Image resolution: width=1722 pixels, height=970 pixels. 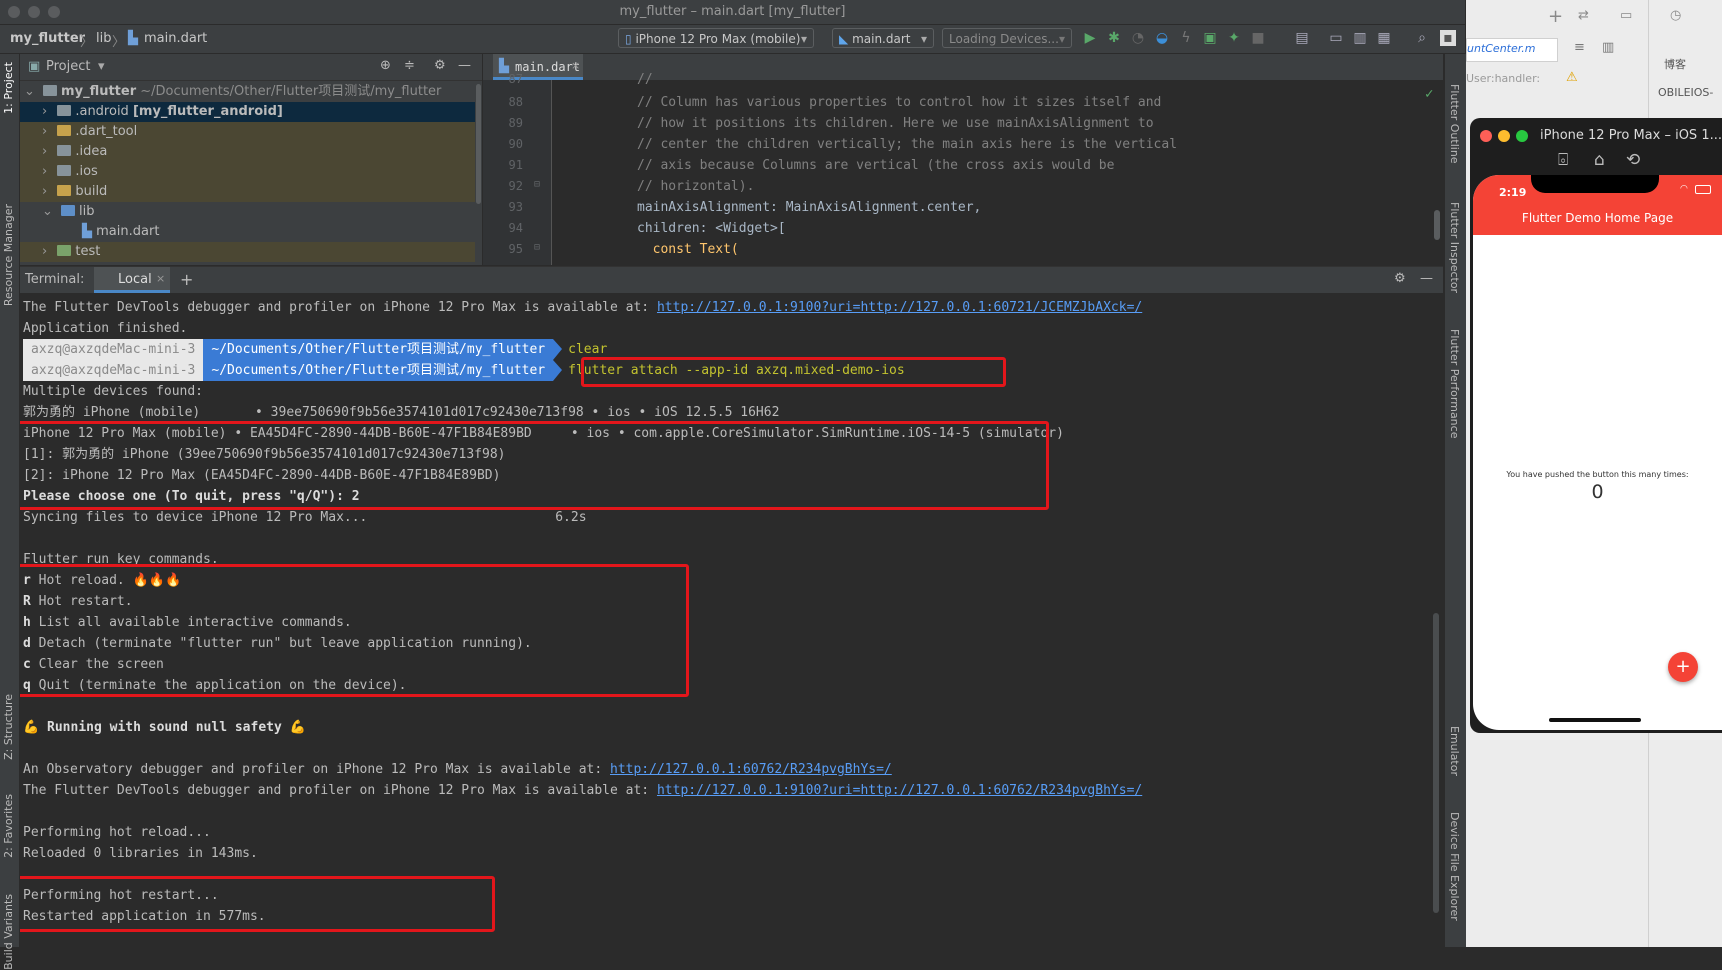 What do you see at coordinates (247, 212) in the screenshot?
I see `tree-item-lib: ⌄ lib` at bounding box center [247, 212].